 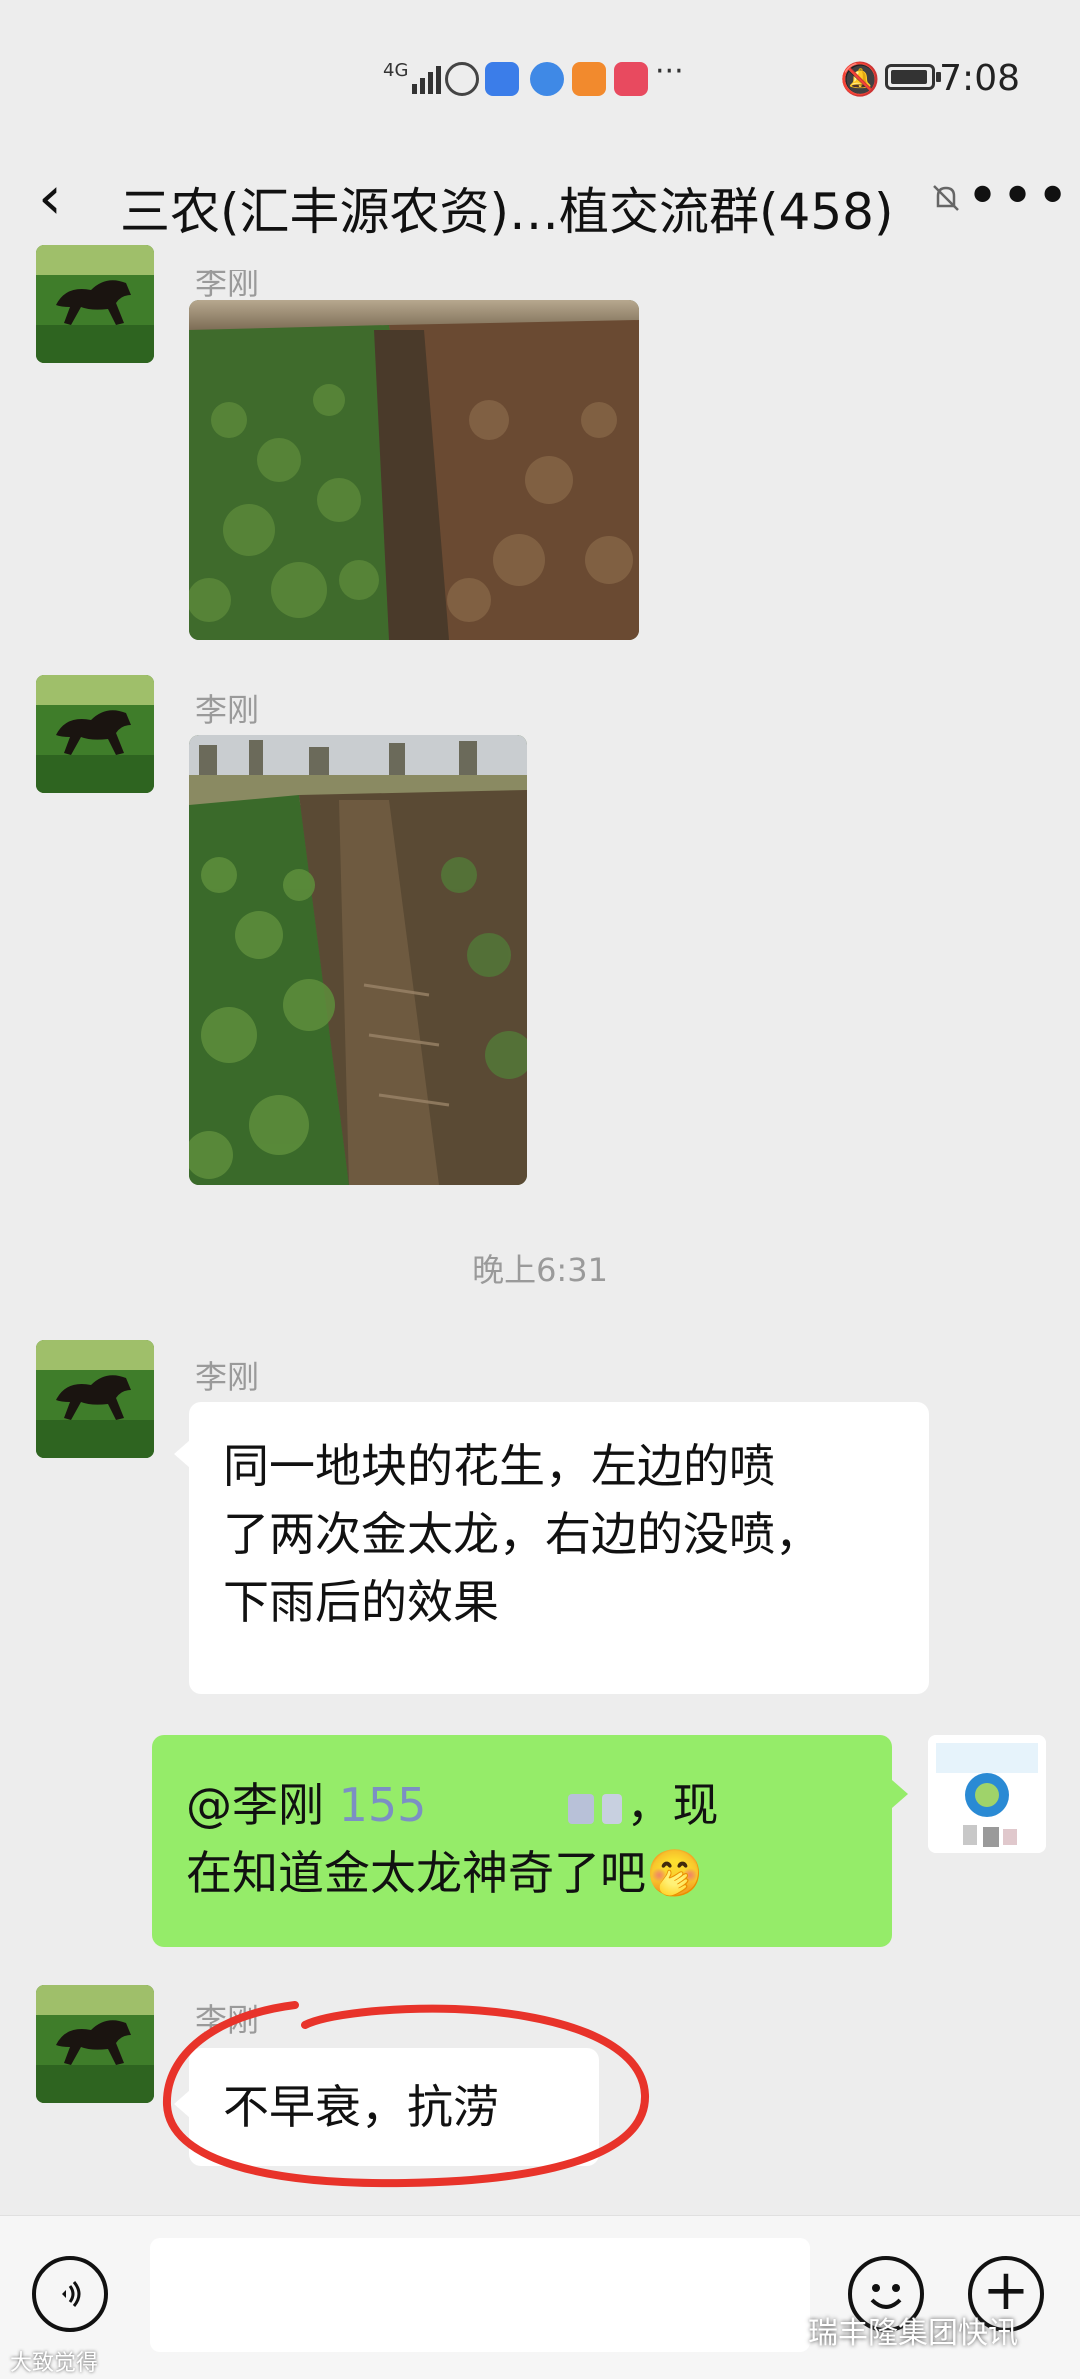 What do you see at coordinates (255, 1805) in the screenshot?
I see `mention: @李刚` at bounding box center [255, 1805].